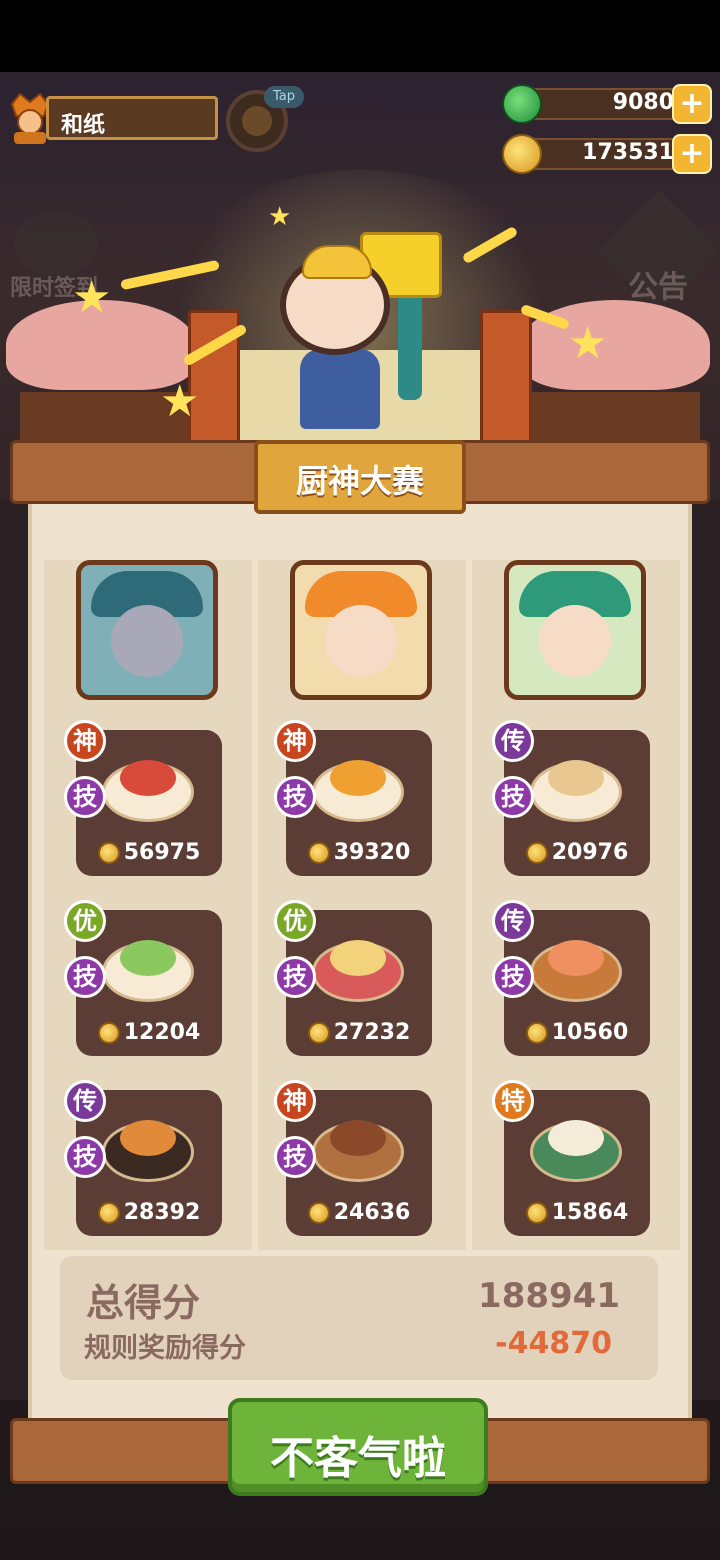  I want to click on dish-score: 56975, so click(162, 852).